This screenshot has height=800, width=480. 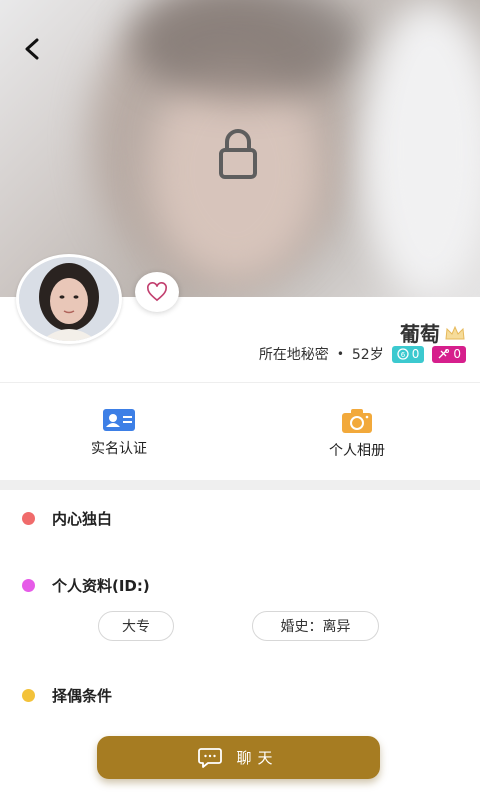 I want to click on coin-icon: 6, so click(x=403, y=354).